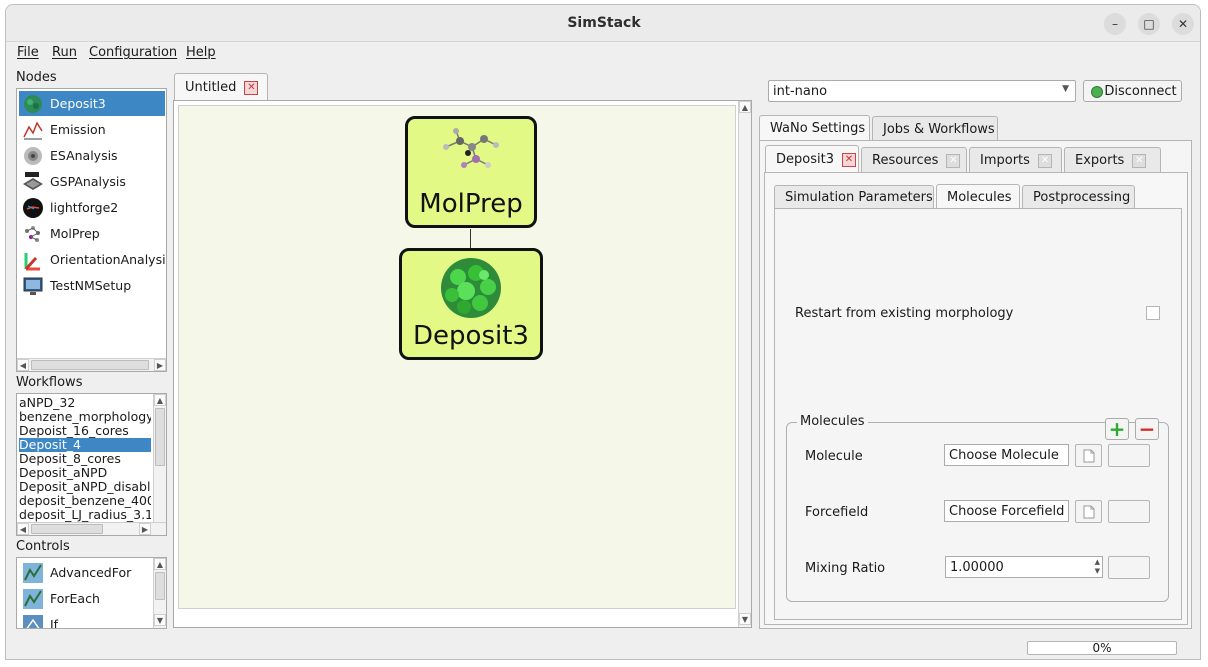 The image size is (1208, 667). What do you see at coordinates (914, 160) in the screenshot?
I see `tab-resources: Resources ✕` at bounding box center [914, 160].